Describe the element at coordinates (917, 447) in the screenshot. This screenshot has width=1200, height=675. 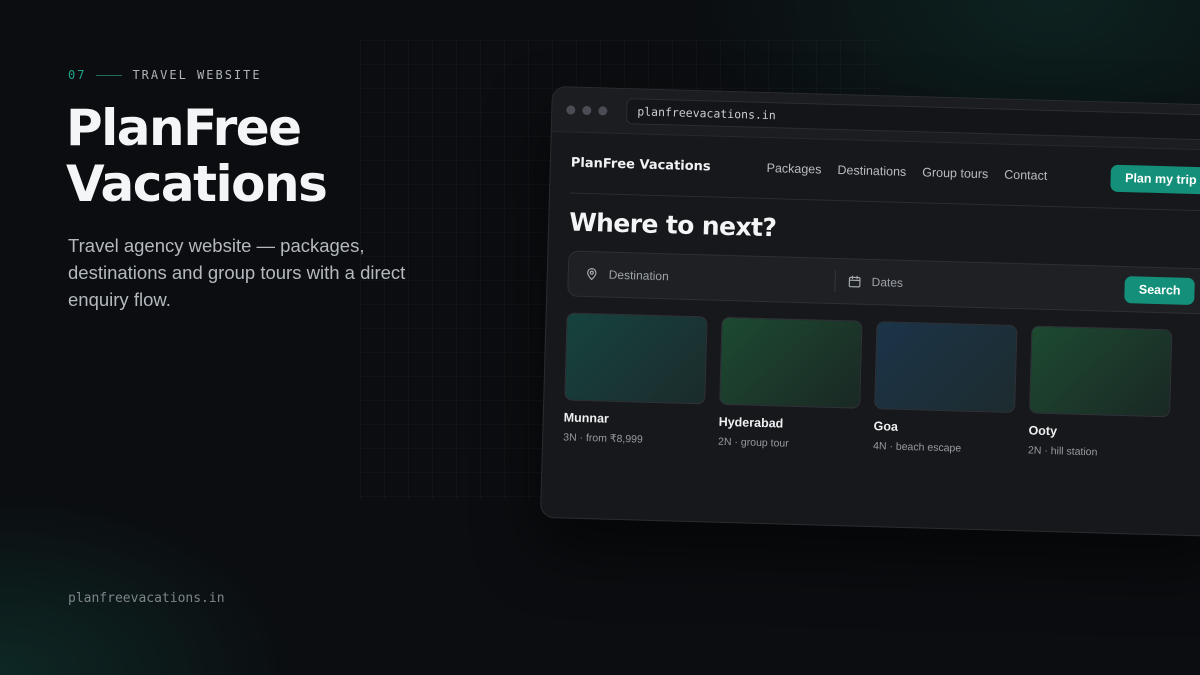
I see `card-detail: 4N · beach escape` at that location.